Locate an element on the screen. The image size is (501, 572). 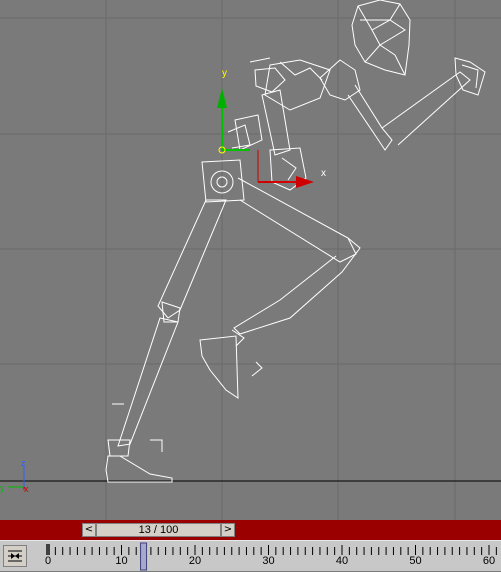
gizmo-x-label: x is located at coordinates (323, 173).